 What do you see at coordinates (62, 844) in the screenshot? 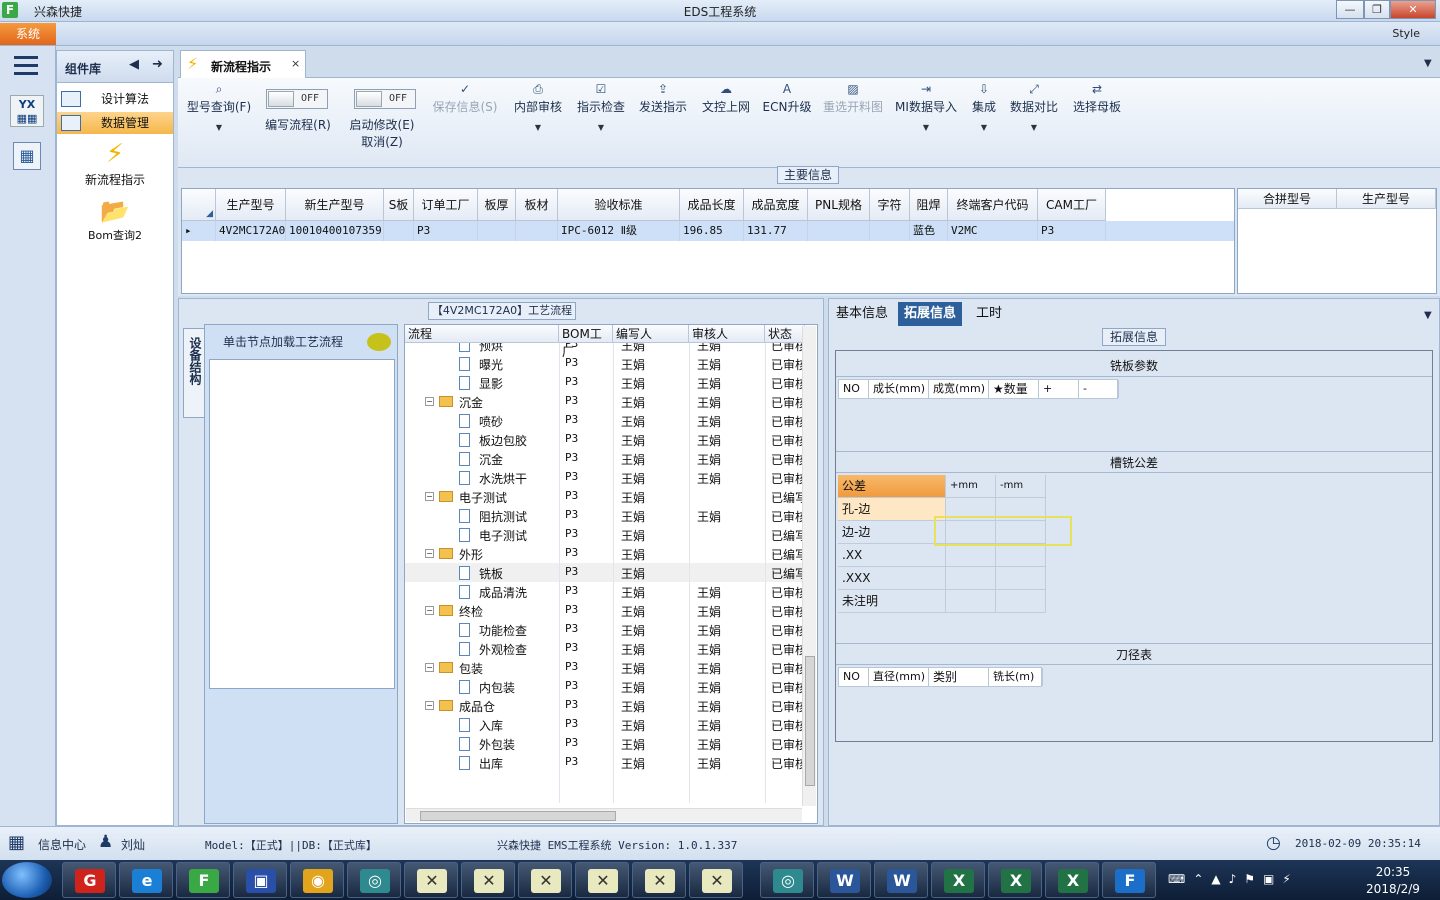
I see `info-center-link: 信息中心` at bounding box center [62, 844].